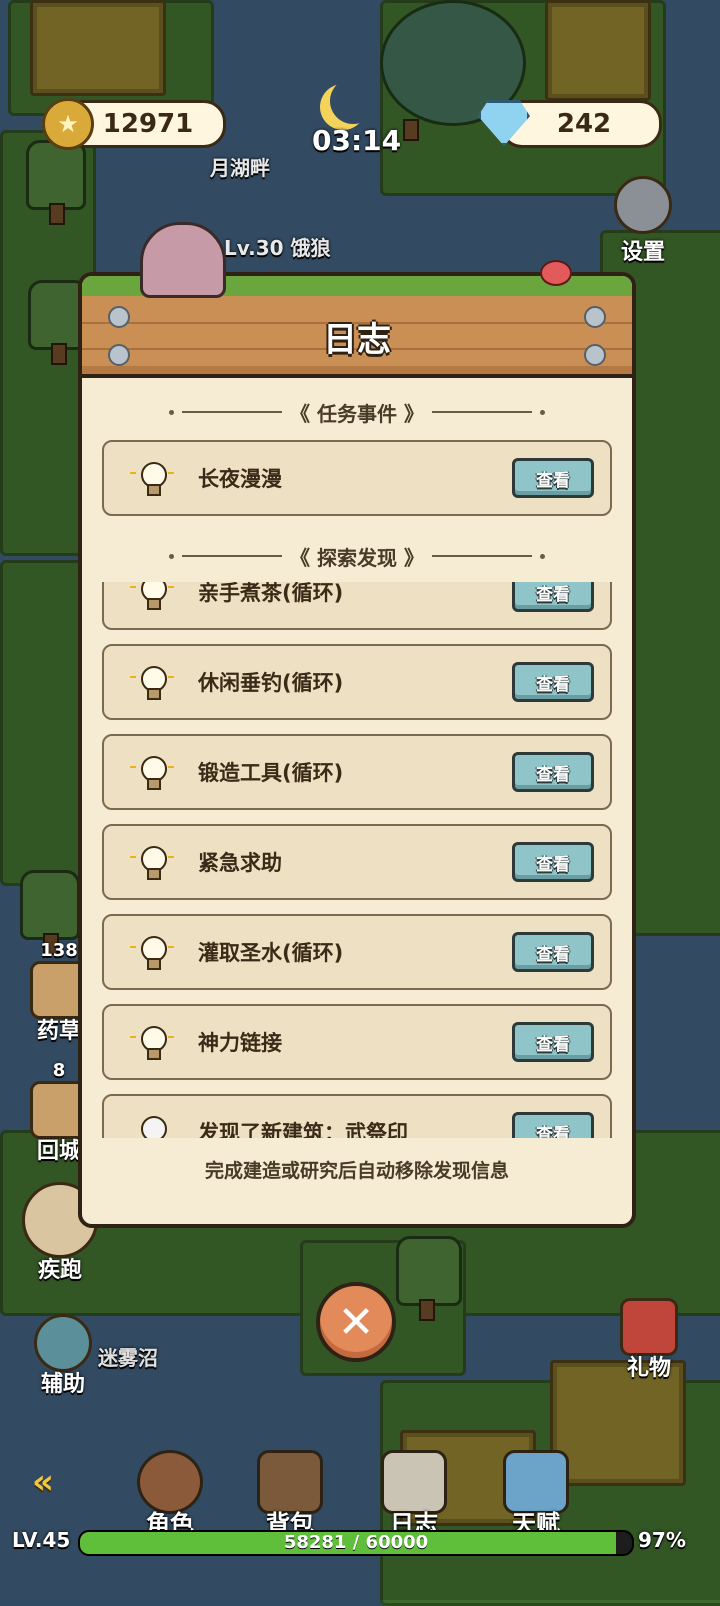  I want to click on coin-value: 12971, so click(148, 124).